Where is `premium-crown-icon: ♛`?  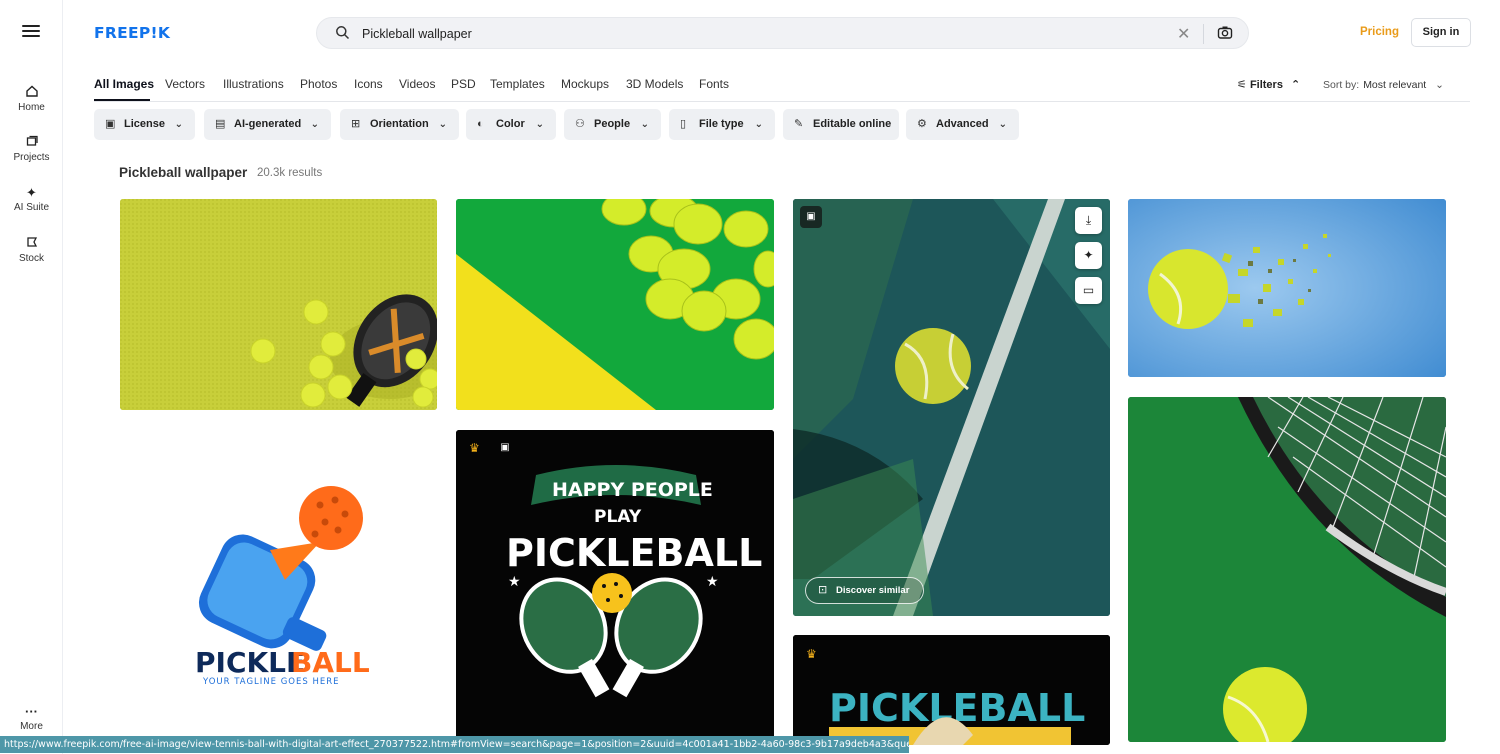 premium-crown-icon: ♛ is located at coordinates (474, 448).